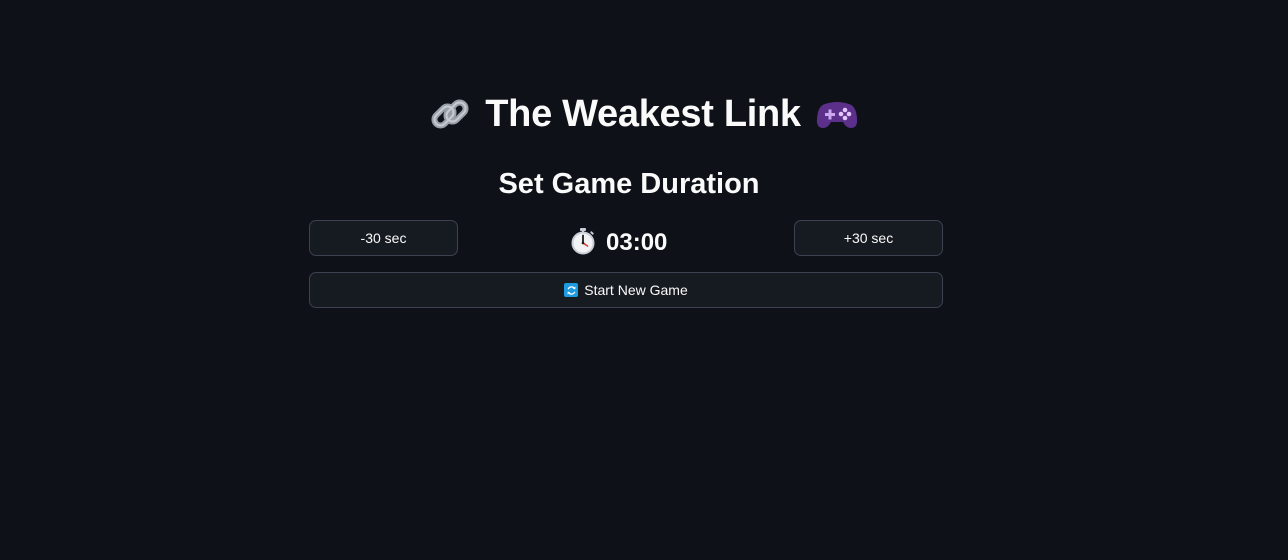 The height and width of the screenshot is (560, 1288). Describe the element at coordinates (636, 290) in the screenshot. I see `start-new-game-label: Start New Game` at that location.